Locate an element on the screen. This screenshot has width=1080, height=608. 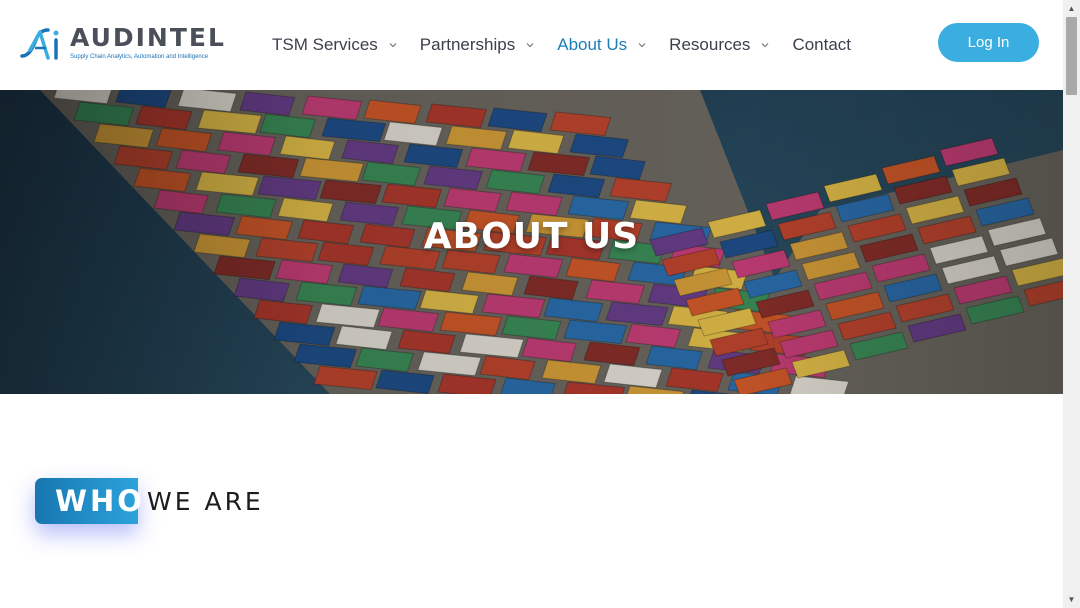
nav-item-resources: Resources is located at coordinates (719, 45).